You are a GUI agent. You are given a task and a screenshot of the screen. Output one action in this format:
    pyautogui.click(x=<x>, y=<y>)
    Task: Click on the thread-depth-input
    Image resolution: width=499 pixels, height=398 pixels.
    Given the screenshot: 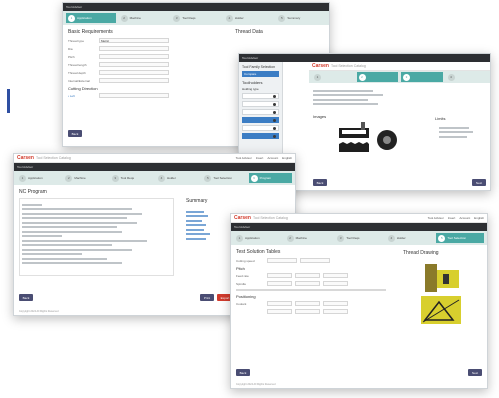 What is the action you would take?
    pyautogui.click(x=134, y=72)
    